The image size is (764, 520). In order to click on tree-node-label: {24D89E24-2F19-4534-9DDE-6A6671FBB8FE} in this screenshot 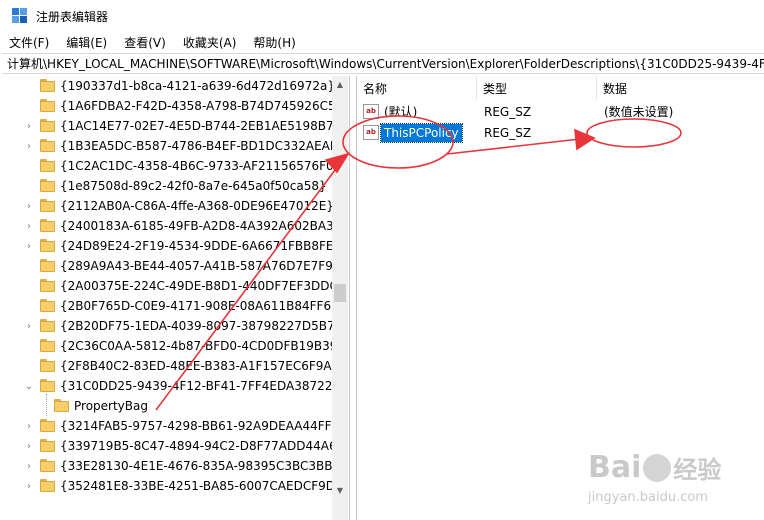, I will do `click(201, 246)`.